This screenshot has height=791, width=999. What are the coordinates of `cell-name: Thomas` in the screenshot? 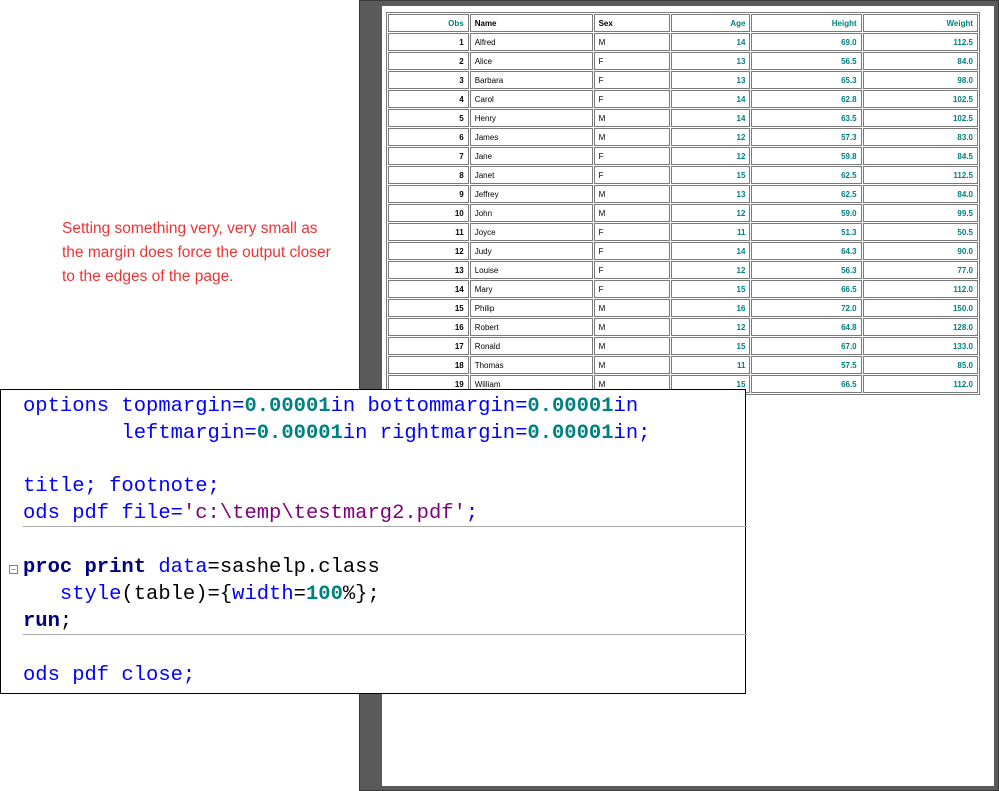 It's located at (531, 365).